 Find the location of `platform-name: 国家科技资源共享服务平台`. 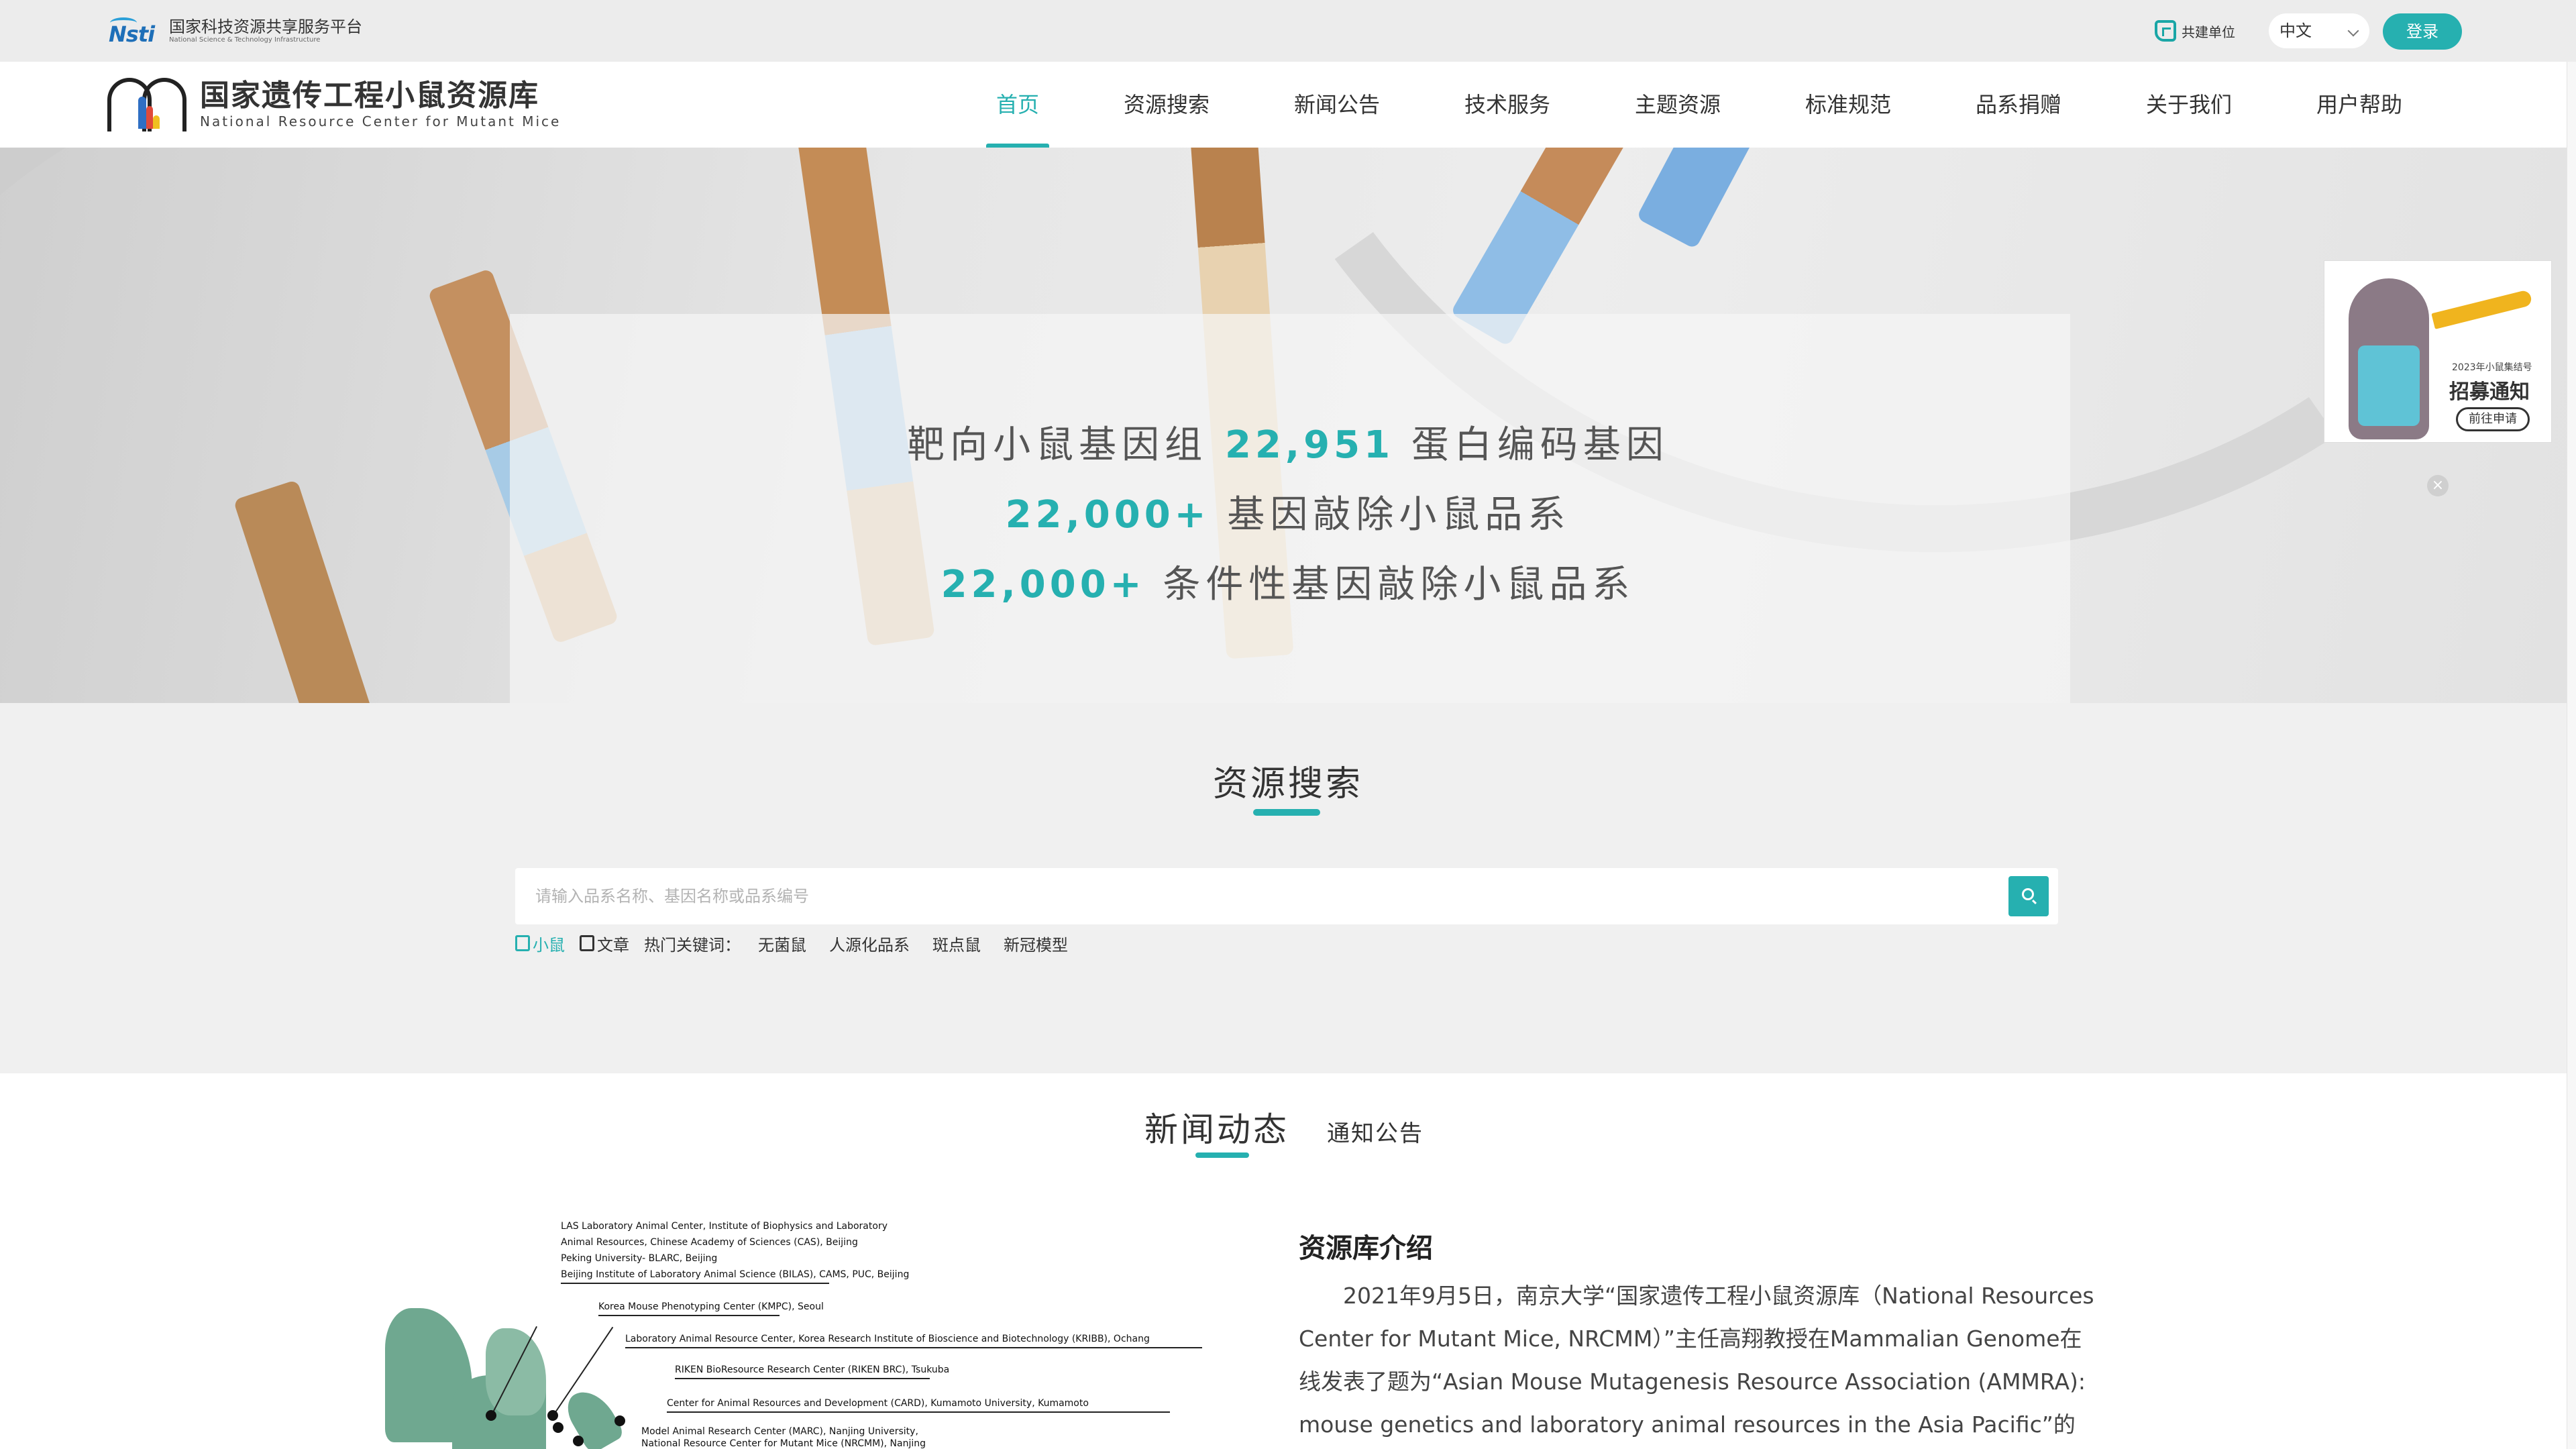

platform-name: 国家科技资源共享服务平台 is located at coordinates (265, 26).